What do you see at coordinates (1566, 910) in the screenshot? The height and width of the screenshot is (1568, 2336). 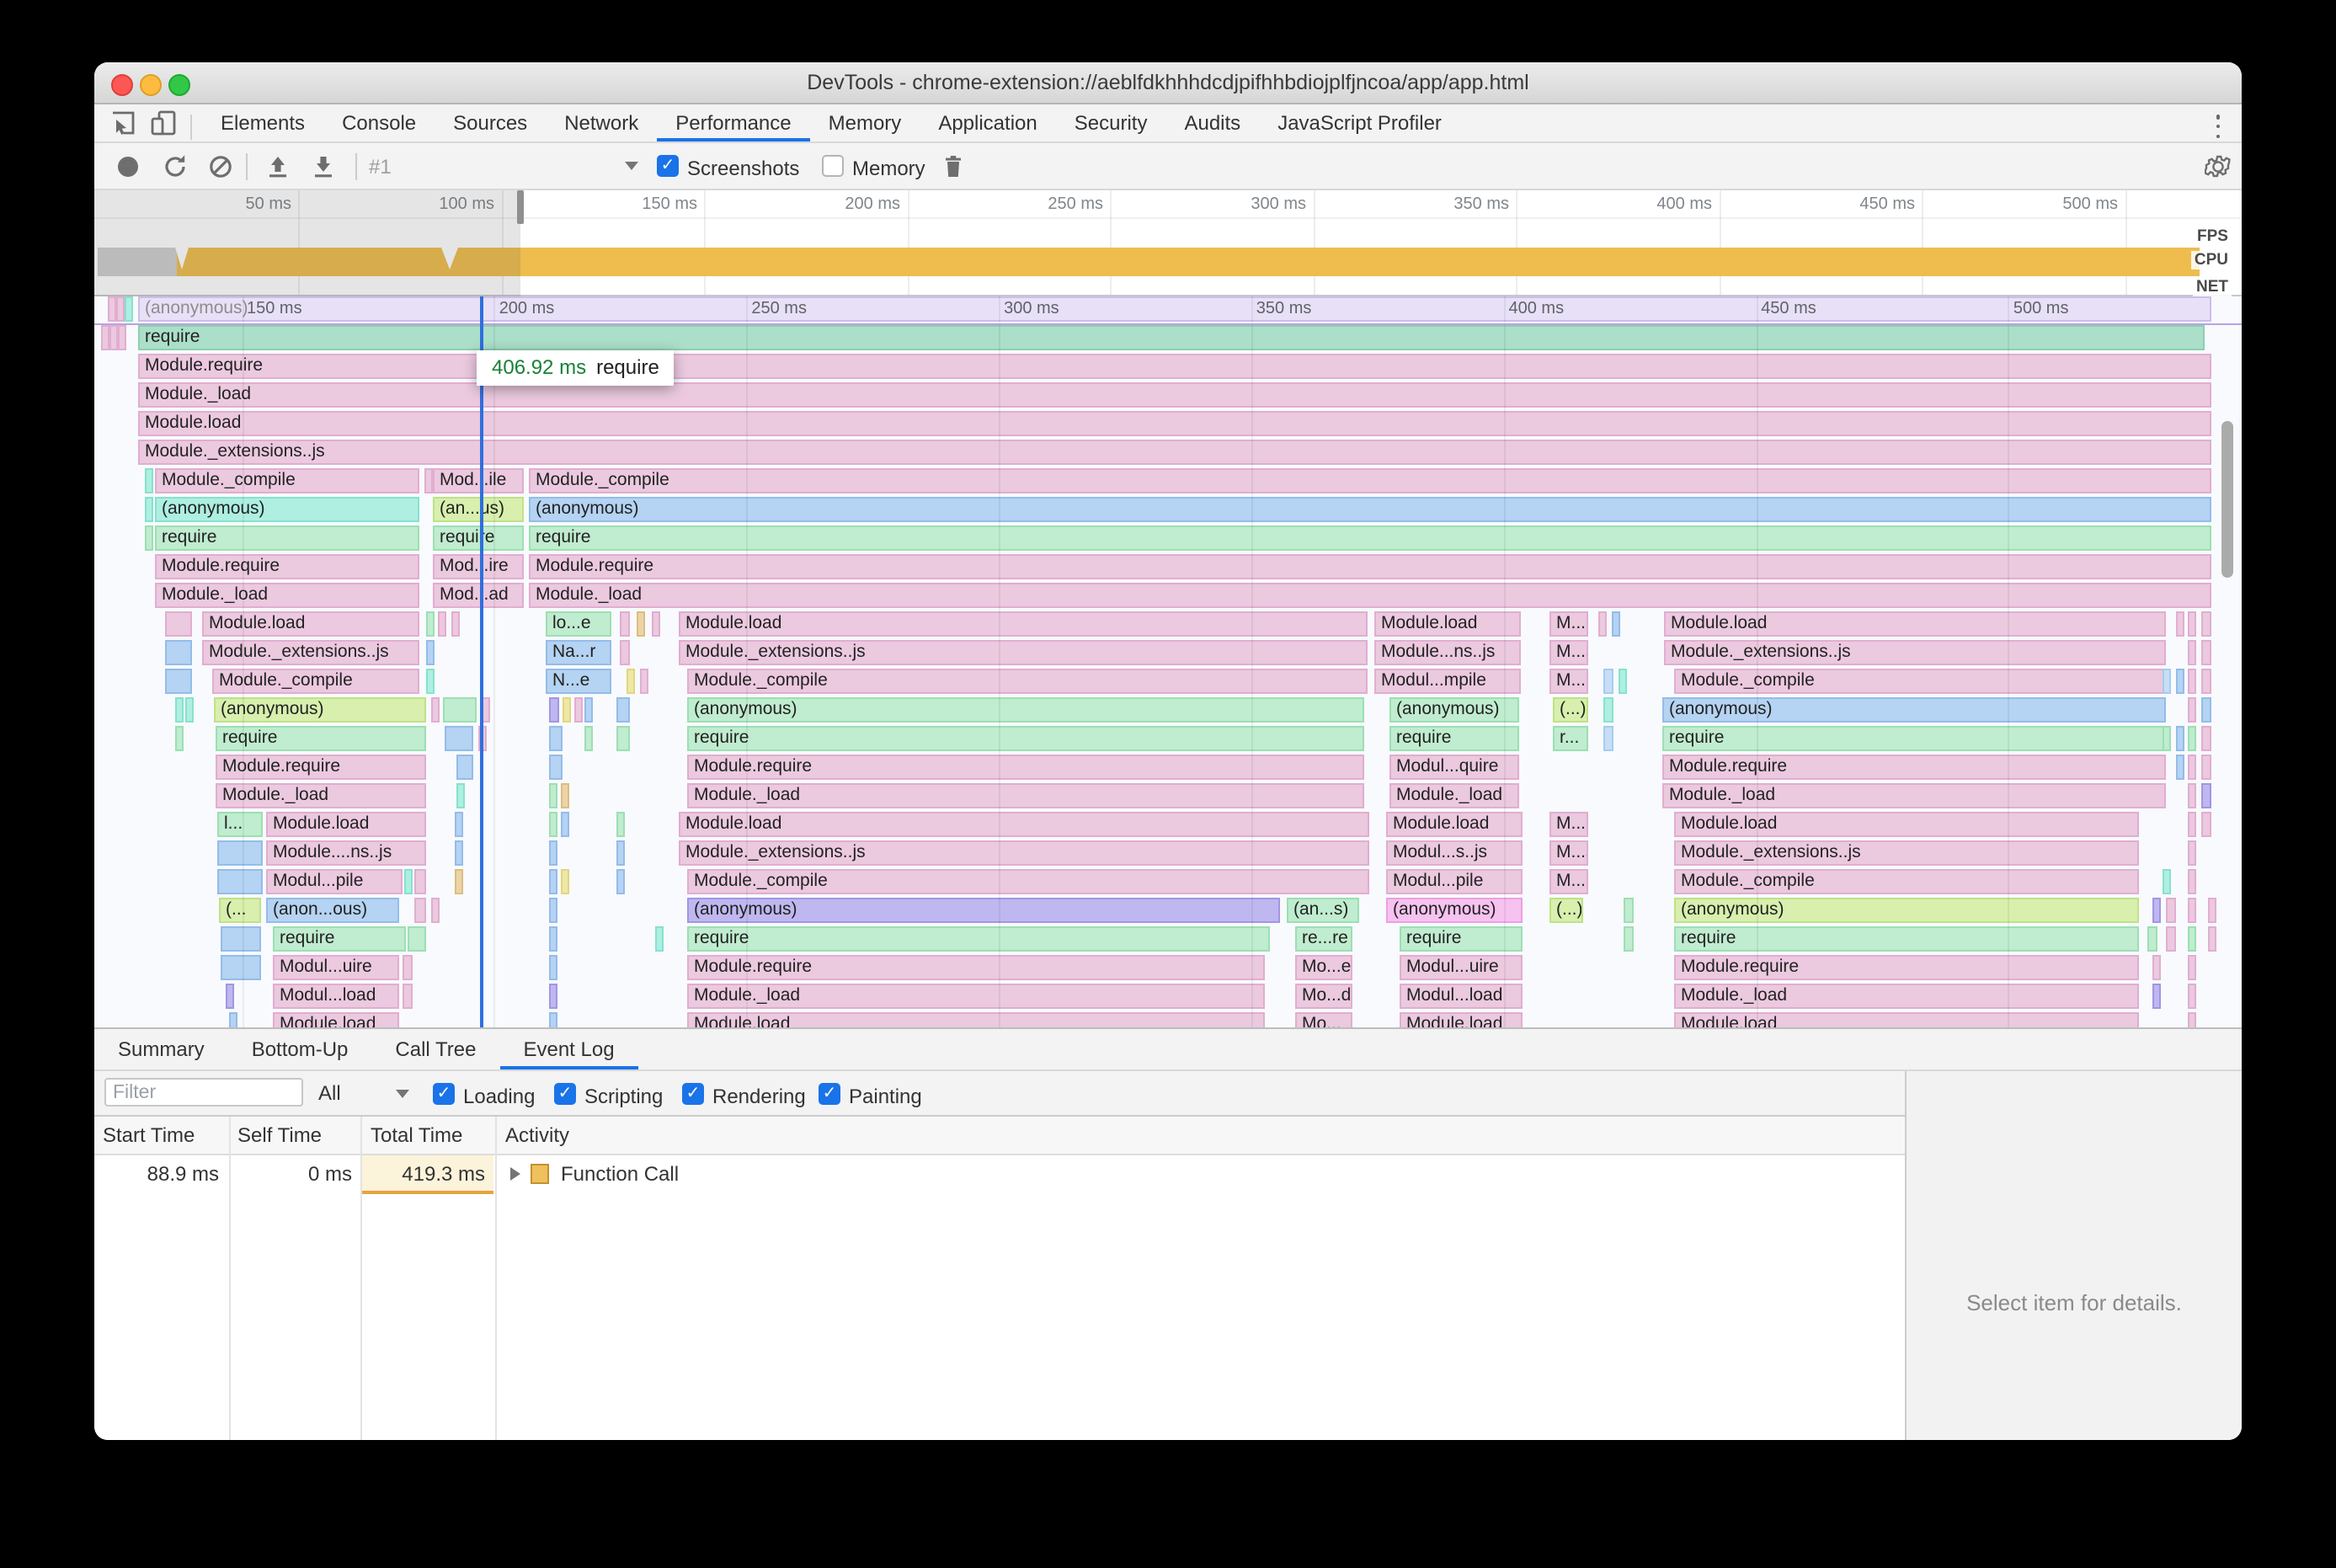 I see `flame-bar-: (...)` at bounding box center [1566, 910].